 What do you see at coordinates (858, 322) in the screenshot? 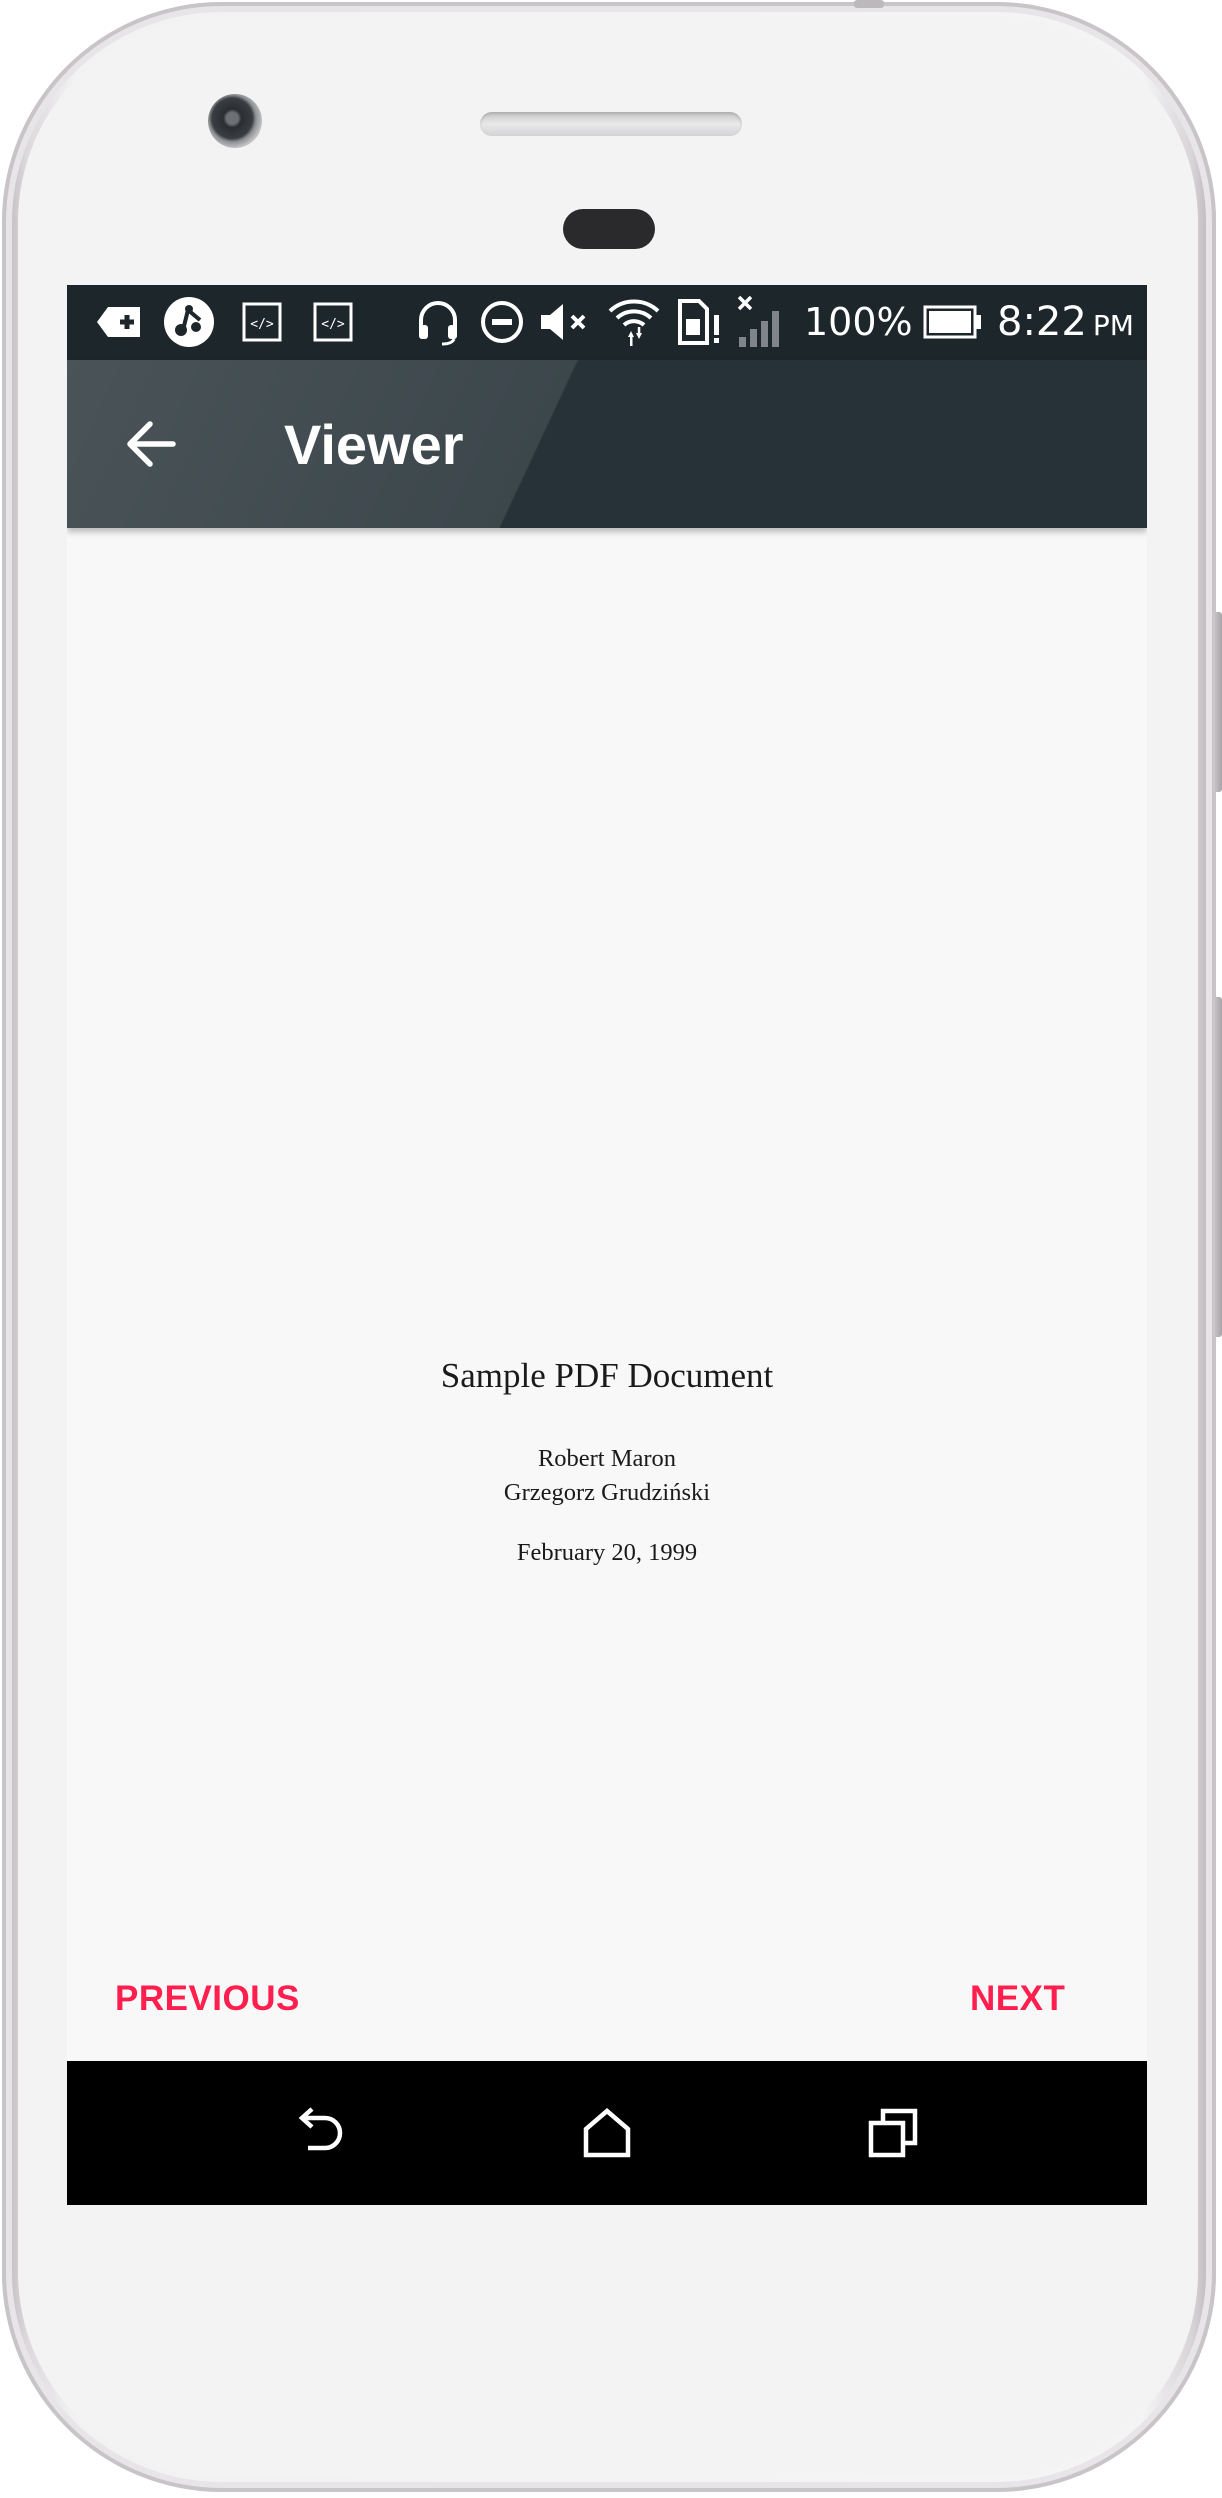
I see `battery-percentage: 100%` at bounding box center [858, 322].